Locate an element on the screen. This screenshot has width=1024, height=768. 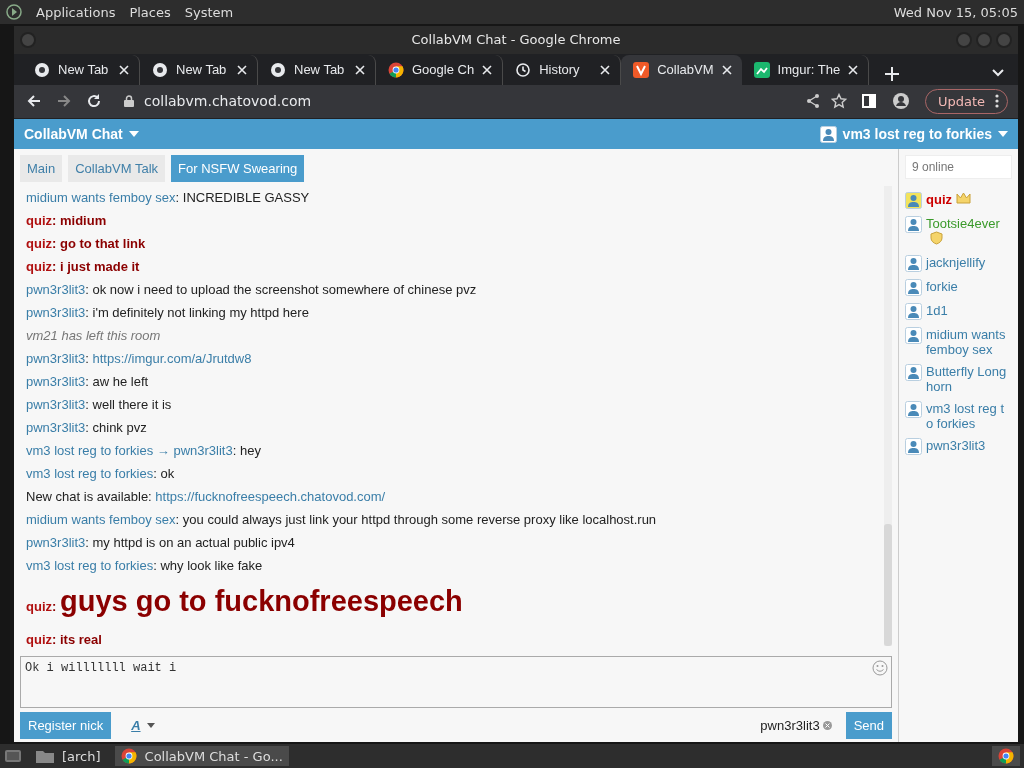
message-input: Ok i willlllll wait i is located at coordinates (456, 682).